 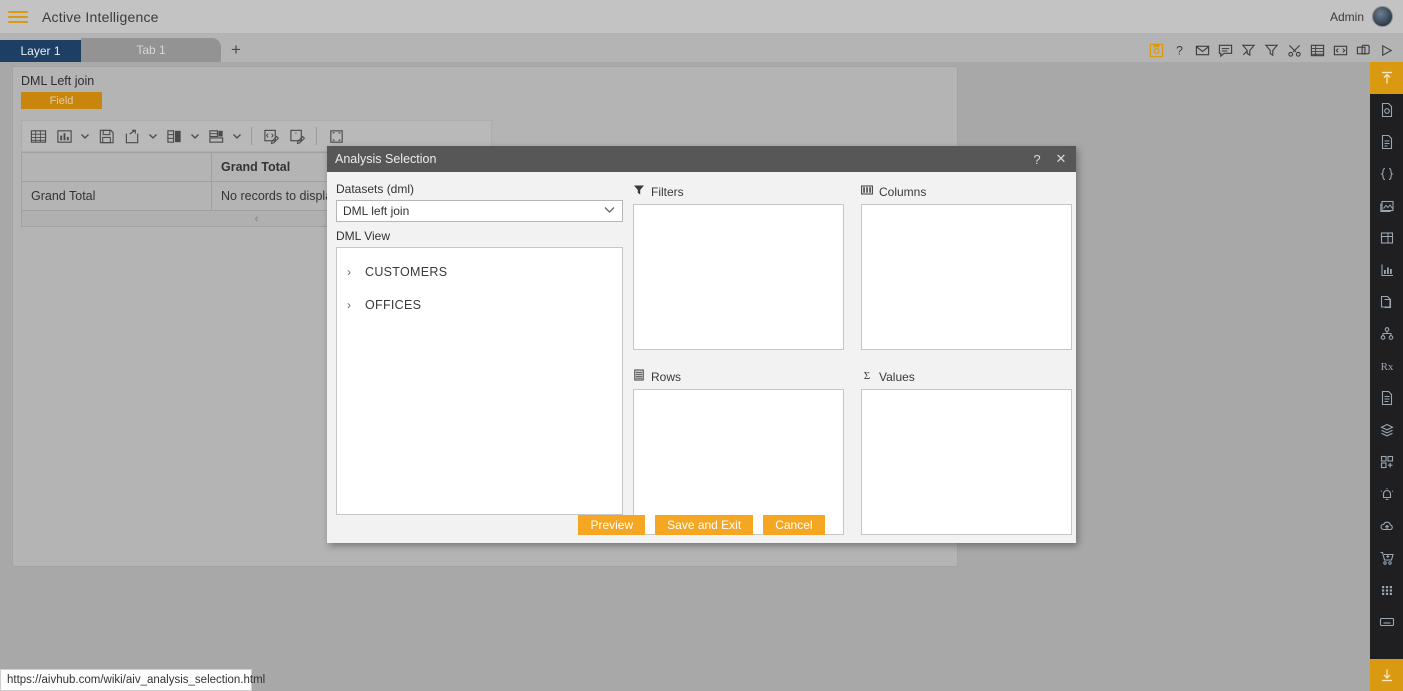 What do you see at coordinates (297, 136) in the screenshot?
I see `edit-text-icon: "` at bounding box center [297, 136].